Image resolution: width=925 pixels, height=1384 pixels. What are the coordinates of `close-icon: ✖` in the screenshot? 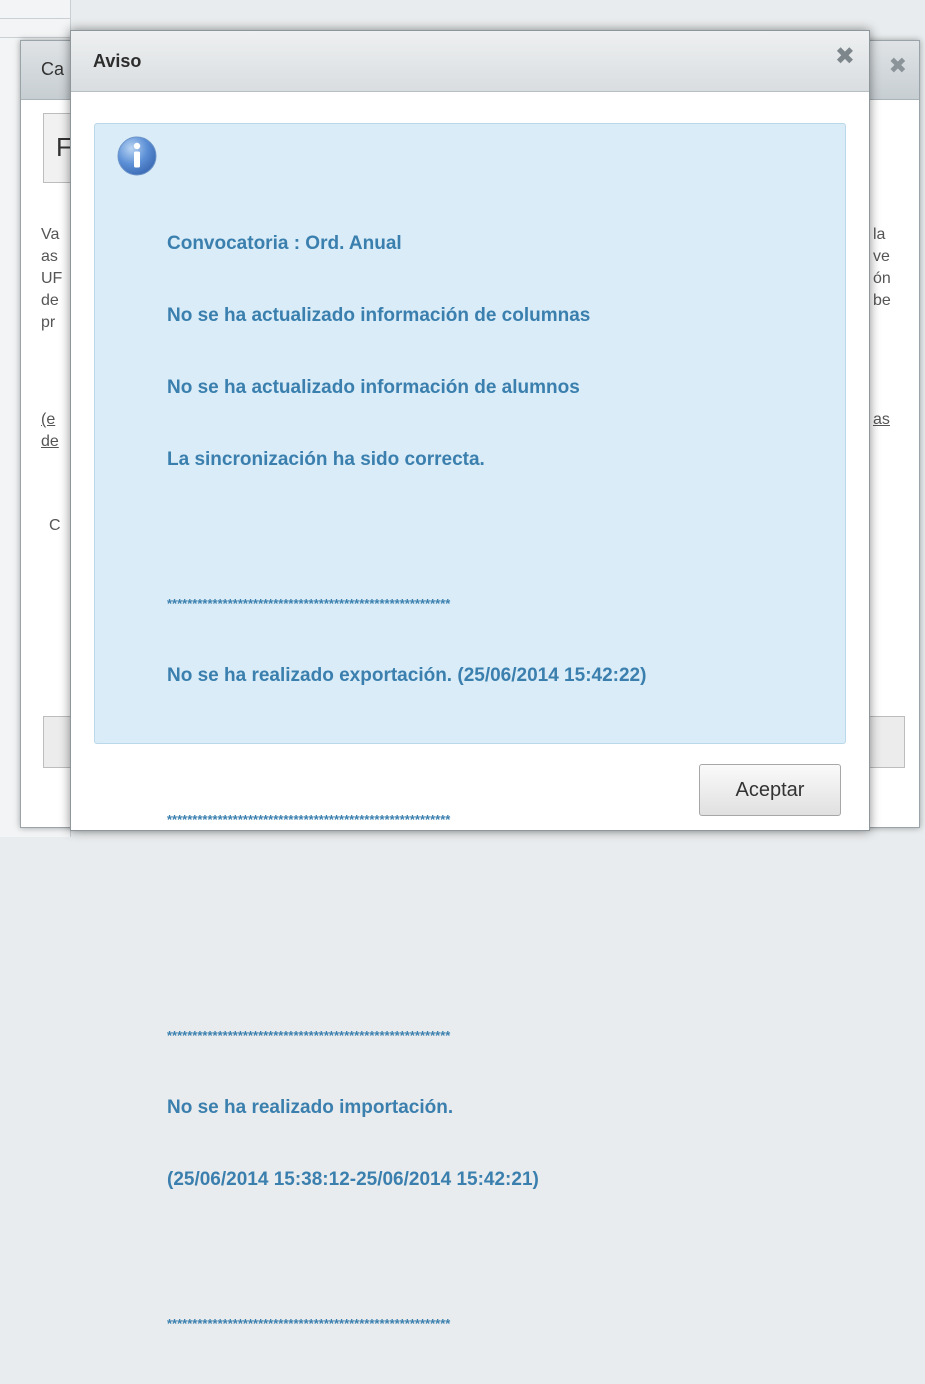 It's located at (845, 57).